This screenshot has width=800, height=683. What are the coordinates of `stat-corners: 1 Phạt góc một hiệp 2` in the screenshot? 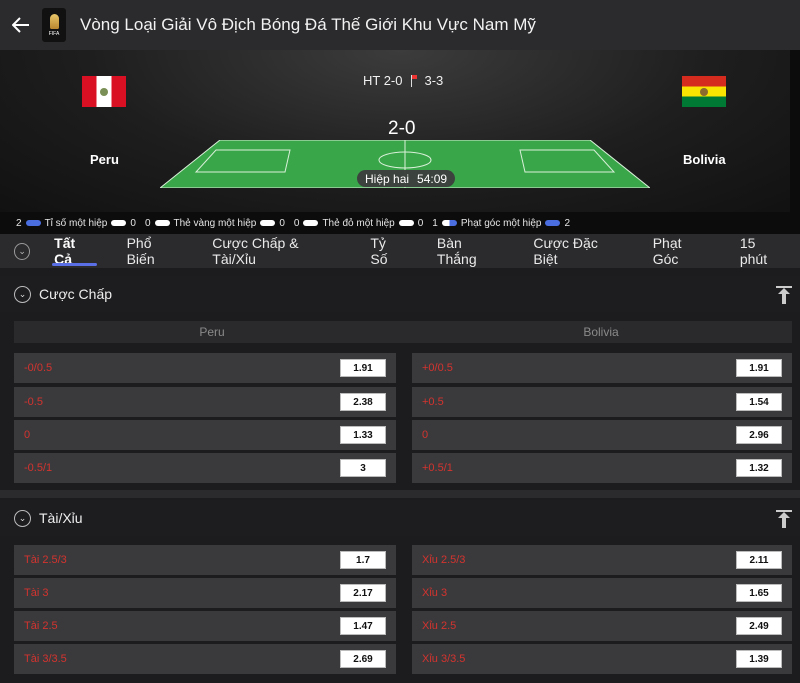 It's located at (501, 223).